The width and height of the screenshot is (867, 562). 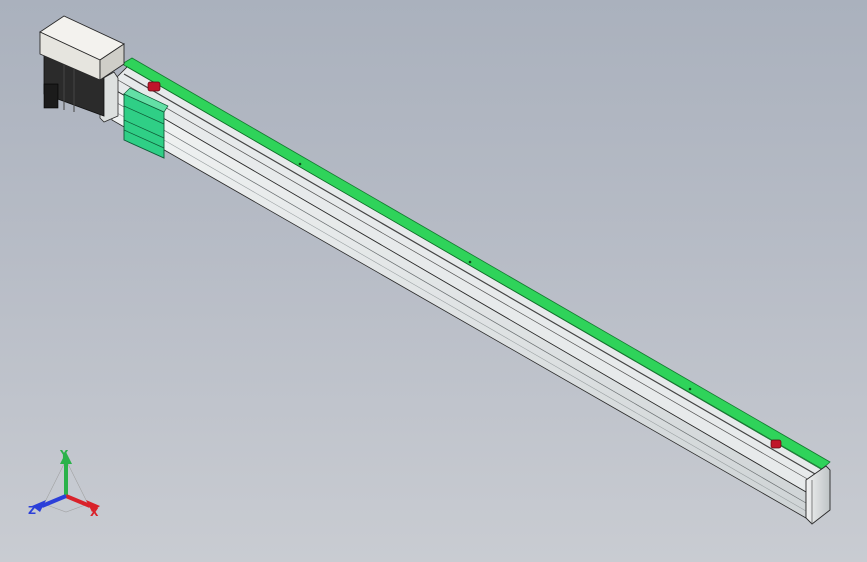 What do you see at coordinates (32, 510) in the screenshot?
I see `z-axis-label: Z` at bounding box center [32, 510].